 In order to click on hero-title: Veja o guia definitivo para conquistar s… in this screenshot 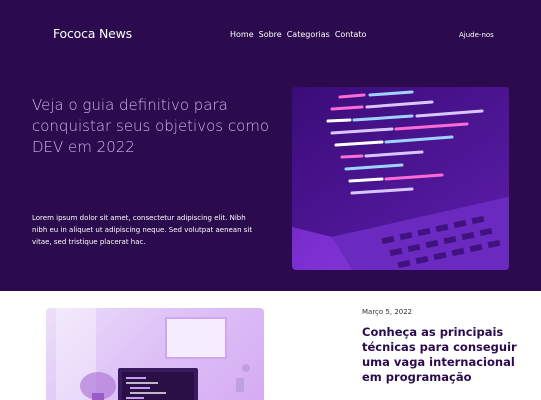, I will do `click(151, 126)`.